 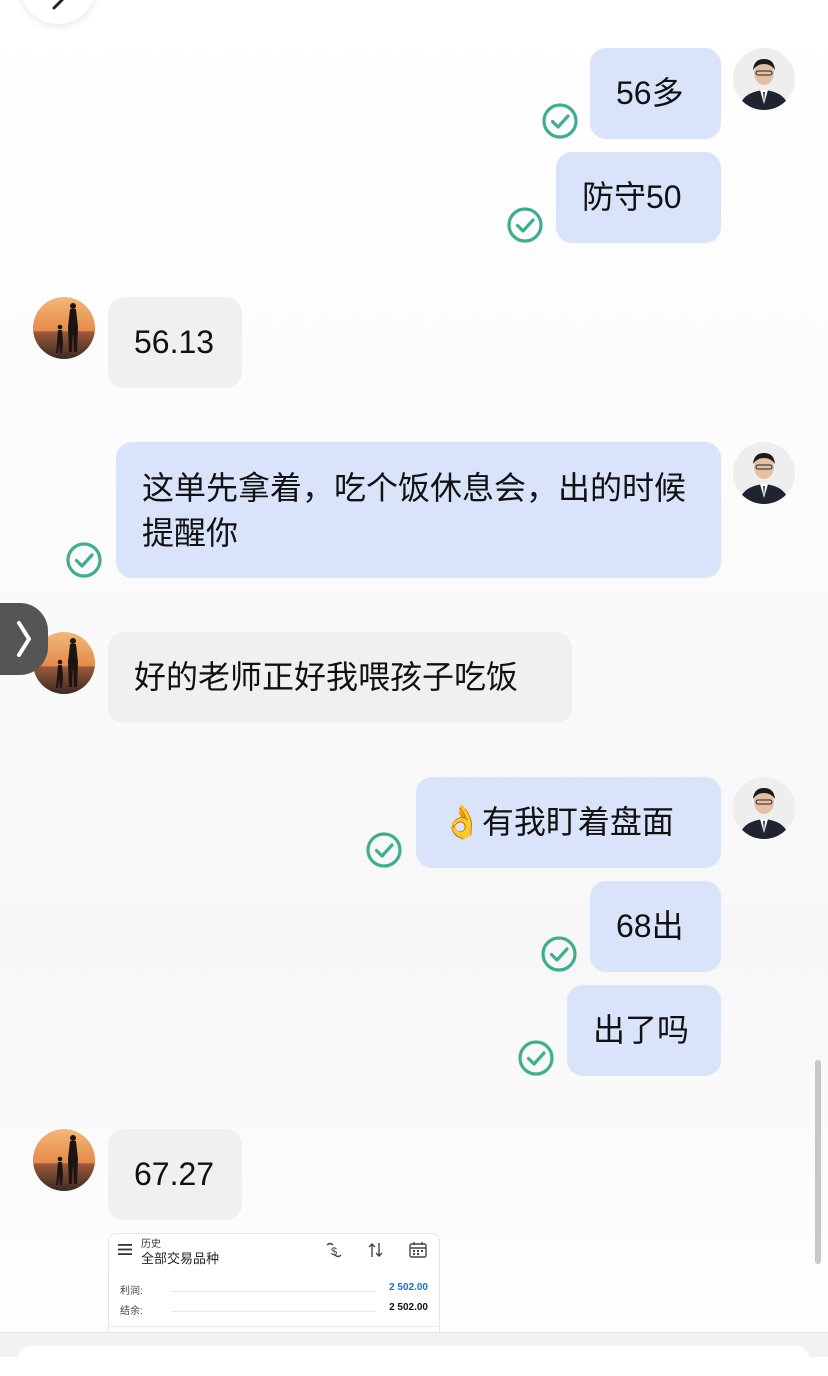 What do you see at coordinates (462, 822) in the screenshot?
I see `ok-hand-emoji: 👌` at bounding box center [462, 822].